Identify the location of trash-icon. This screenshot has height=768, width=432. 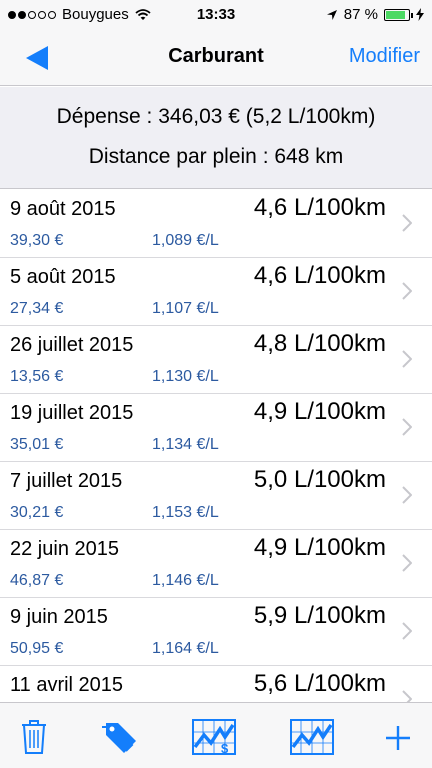
(34, 737).